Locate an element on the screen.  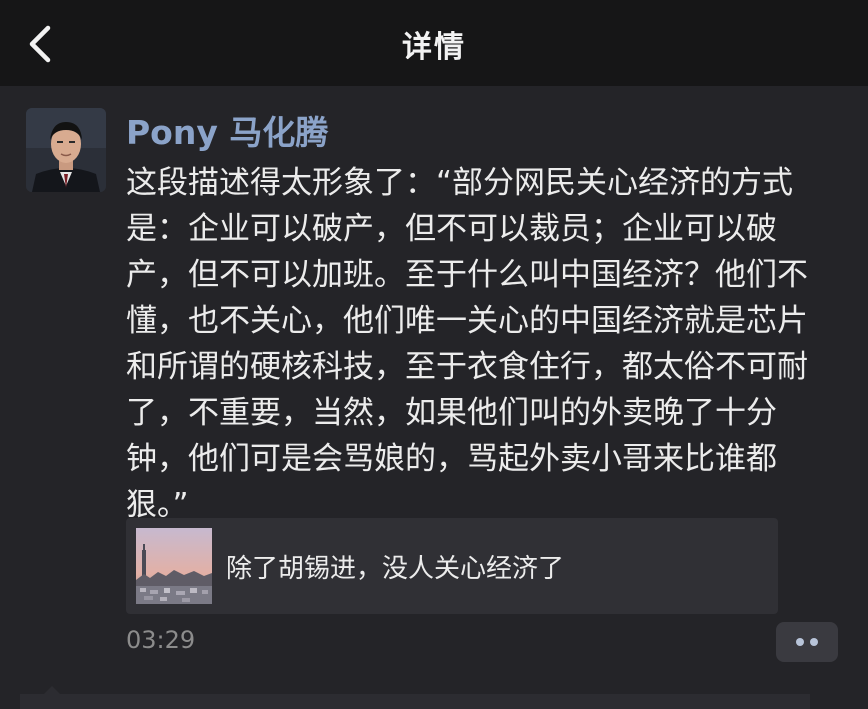
more-actions-button is located at coordinates (807, 642).